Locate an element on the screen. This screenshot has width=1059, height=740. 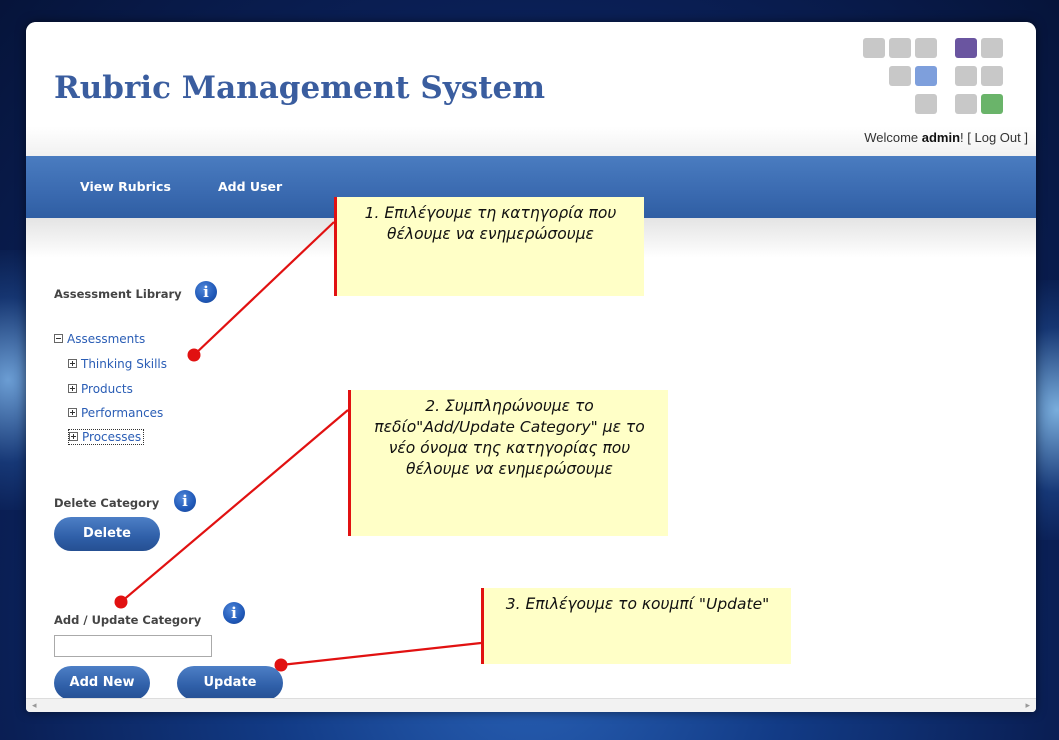
arrow-right-icon: ▸ is located at coordinates (1027, 706).